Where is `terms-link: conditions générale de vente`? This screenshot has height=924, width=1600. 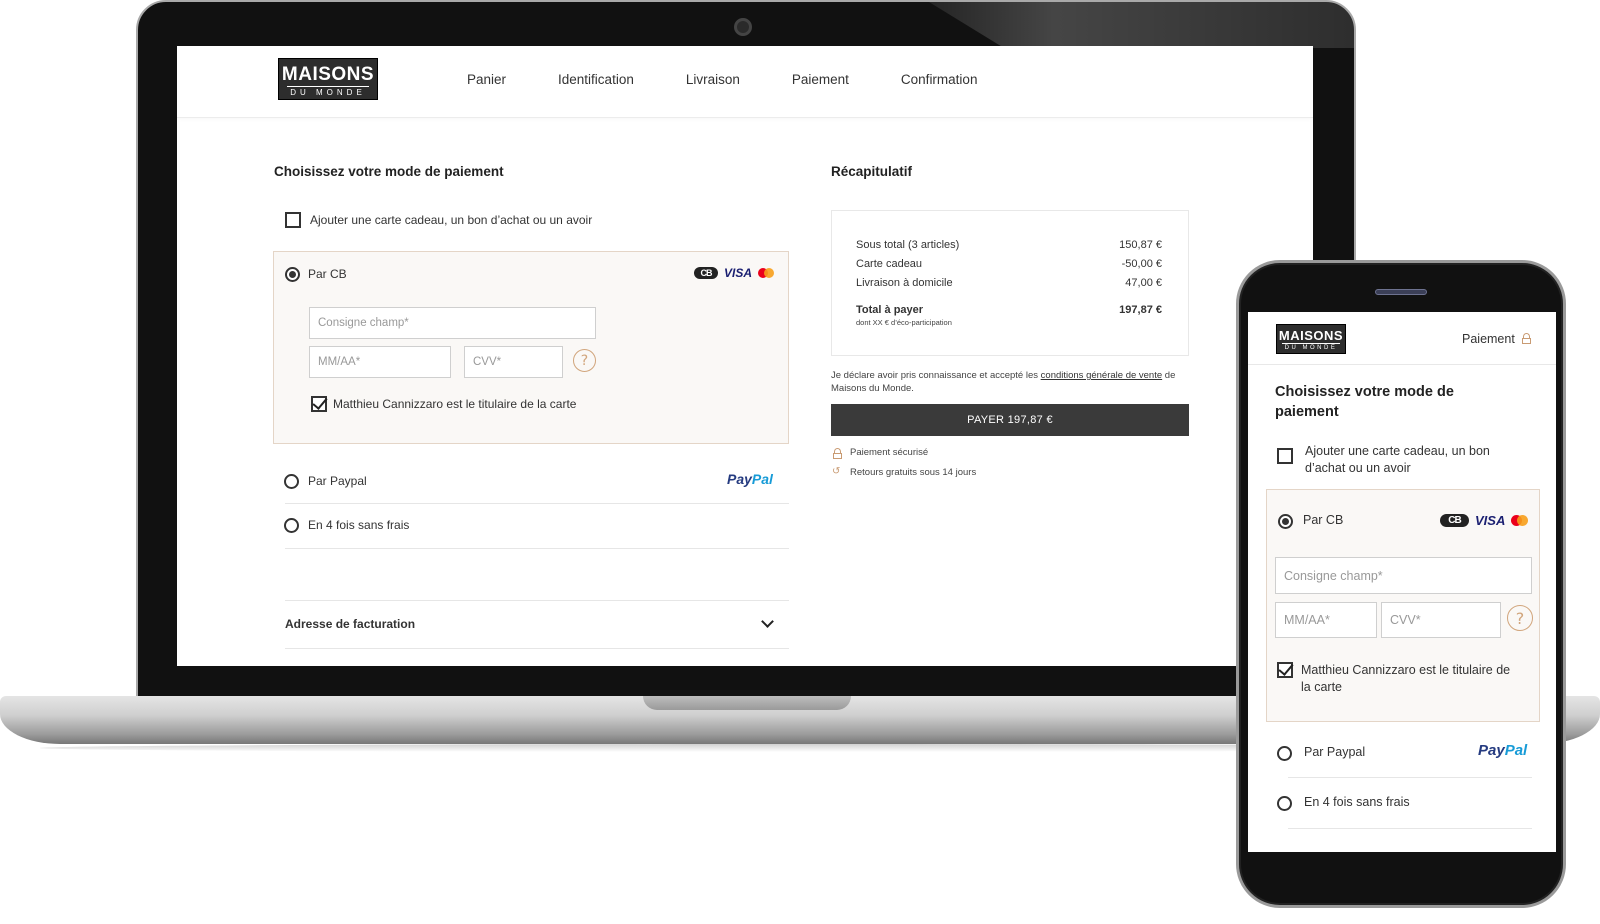 terms-link: conditions générale de vente is located at coordinates (1101, 375).